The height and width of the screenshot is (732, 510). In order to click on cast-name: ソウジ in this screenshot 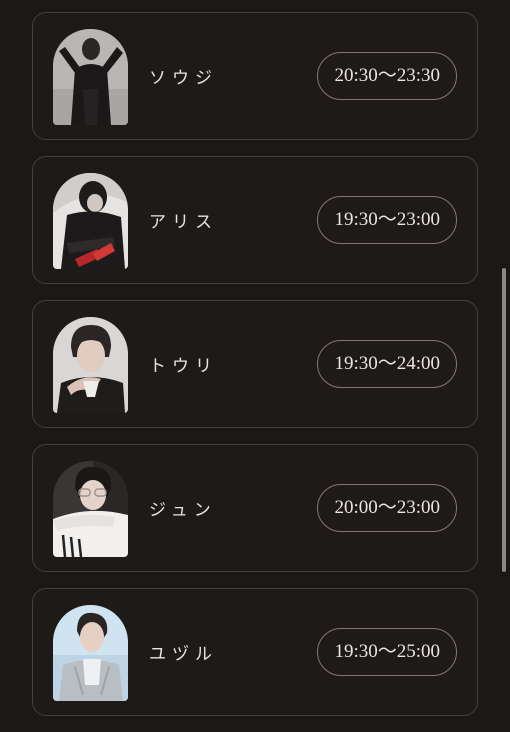, I will do `click(183, 78)`.